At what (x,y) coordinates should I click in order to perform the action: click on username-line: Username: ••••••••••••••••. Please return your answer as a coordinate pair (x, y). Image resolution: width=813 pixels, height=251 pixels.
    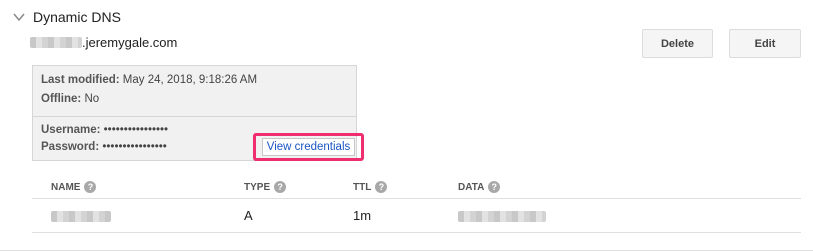
    Looking at the image, I should click on (104, 130).